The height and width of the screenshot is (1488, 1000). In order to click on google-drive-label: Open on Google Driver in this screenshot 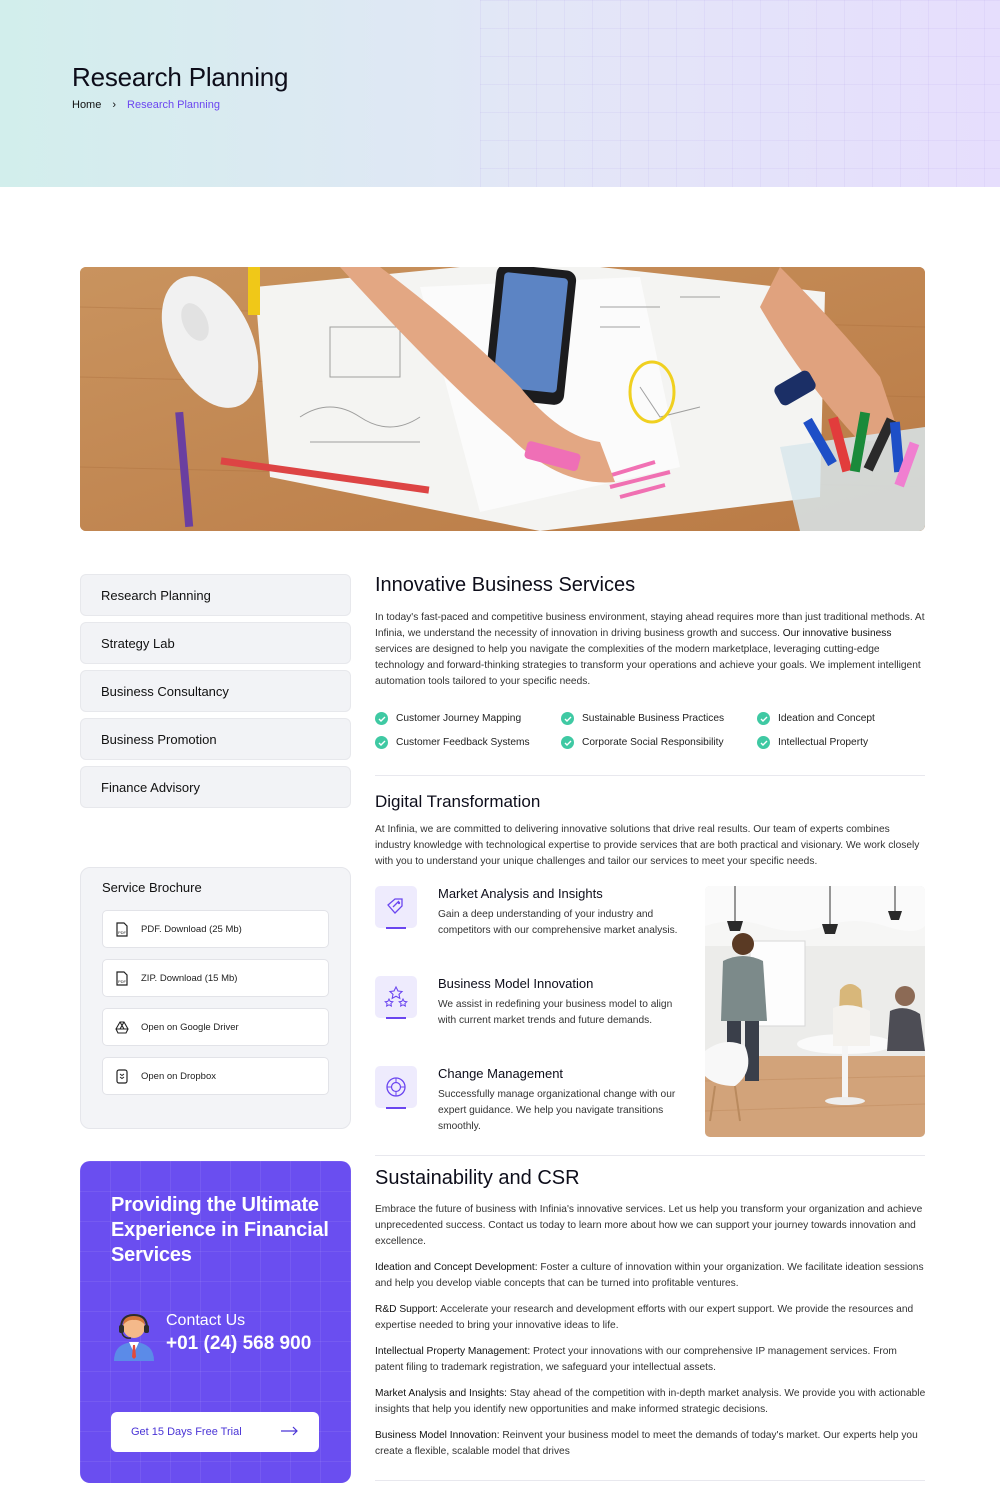, I will do `click(190, 1027)`.